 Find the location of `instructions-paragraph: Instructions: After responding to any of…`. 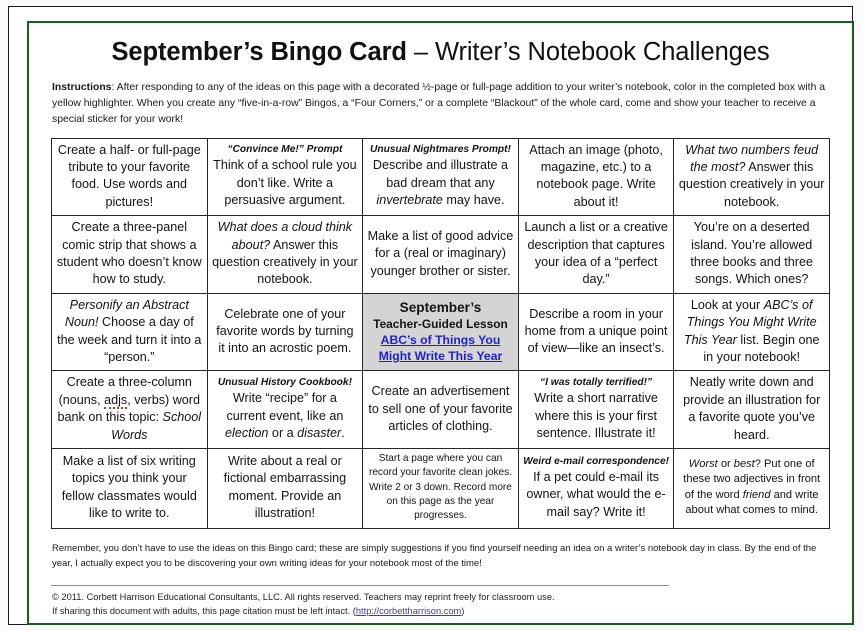

instructions-paragraph: Instructions: After responding to any of… is located at coordinates (440, 104).